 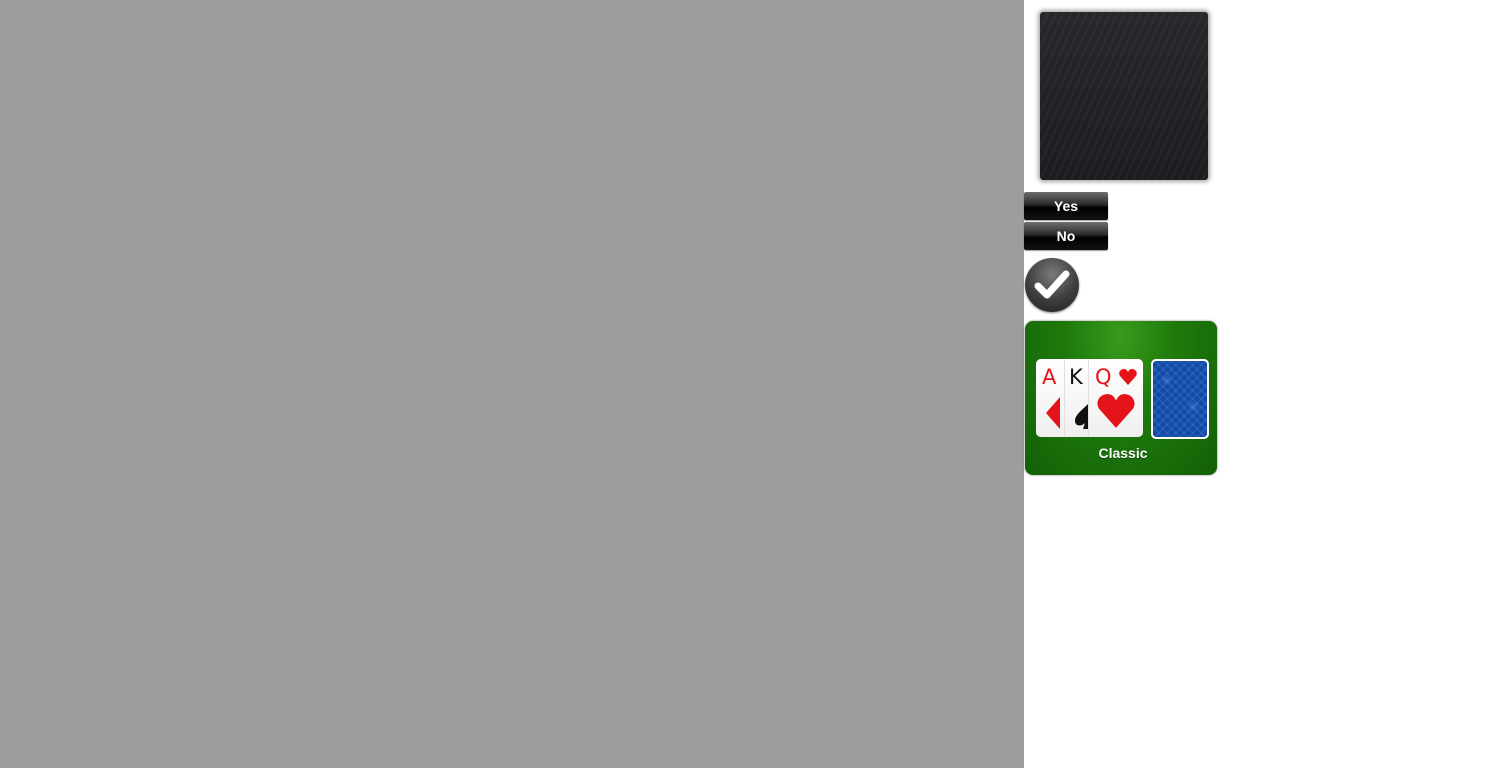 I want to click on card-back, so click(x=1180, y=399).